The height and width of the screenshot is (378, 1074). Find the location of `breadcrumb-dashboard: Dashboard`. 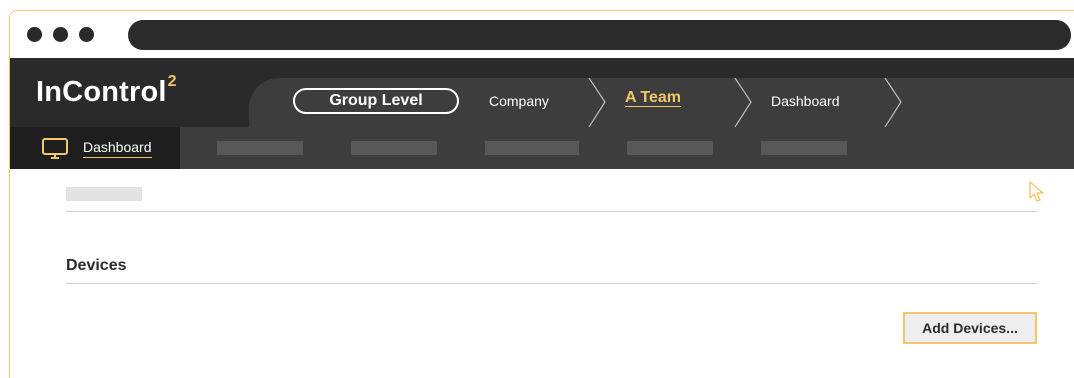

breadcrumb-dashboard: Dashboard is located at coordinates (805, 101).